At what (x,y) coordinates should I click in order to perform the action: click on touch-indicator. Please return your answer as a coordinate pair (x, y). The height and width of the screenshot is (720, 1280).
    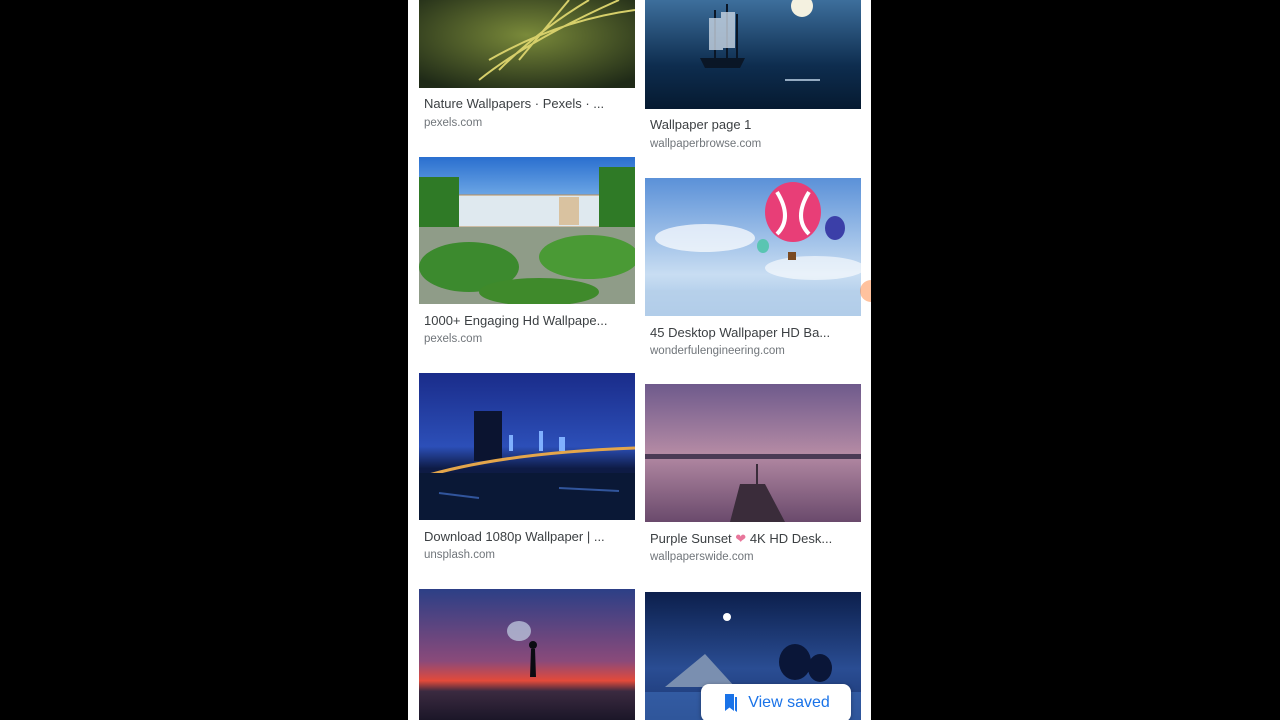
    Looking at the image, I should click on (865, 291).